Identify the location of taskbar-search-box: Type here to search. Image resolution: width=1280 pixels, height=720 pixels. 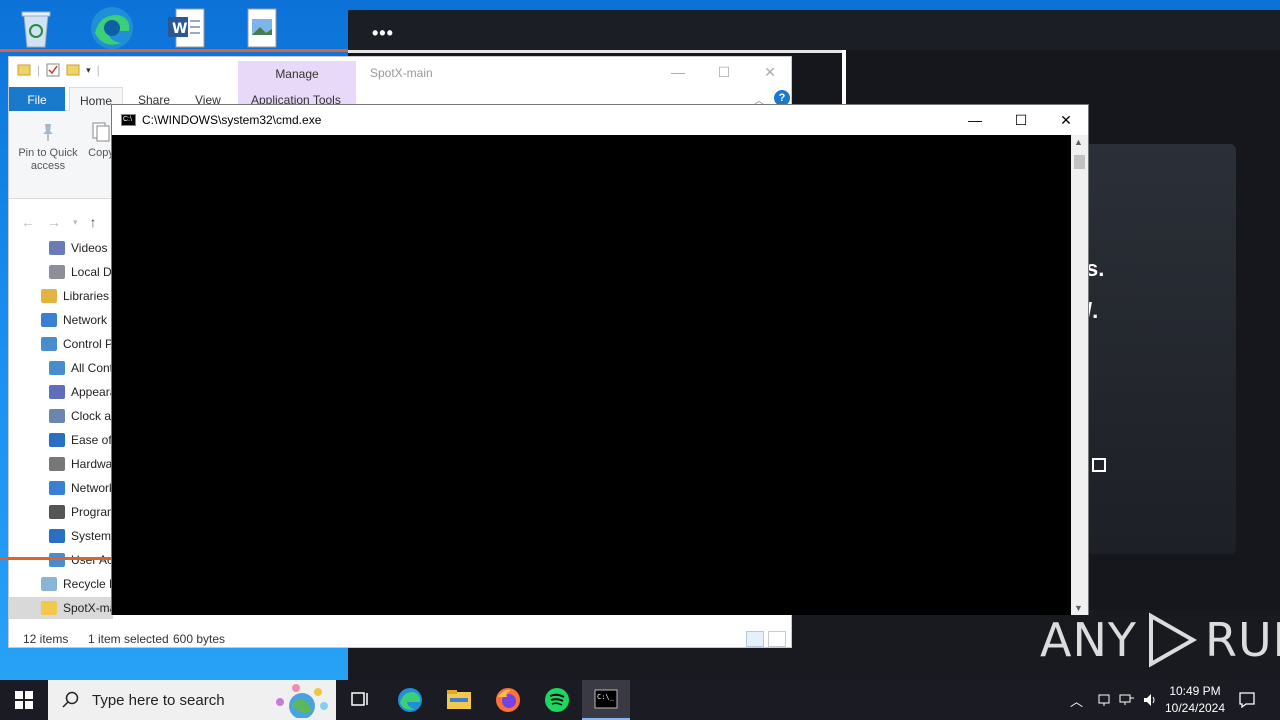
(192, 700).